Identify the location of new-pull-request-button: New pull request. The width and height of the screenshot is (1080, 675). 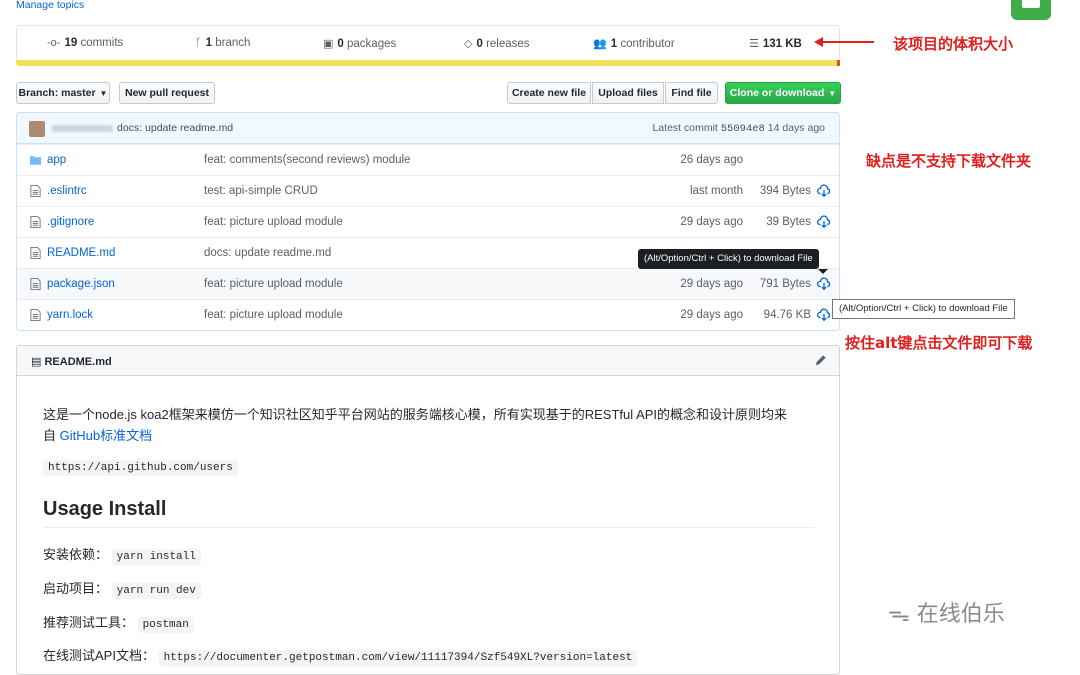
(167, 93).